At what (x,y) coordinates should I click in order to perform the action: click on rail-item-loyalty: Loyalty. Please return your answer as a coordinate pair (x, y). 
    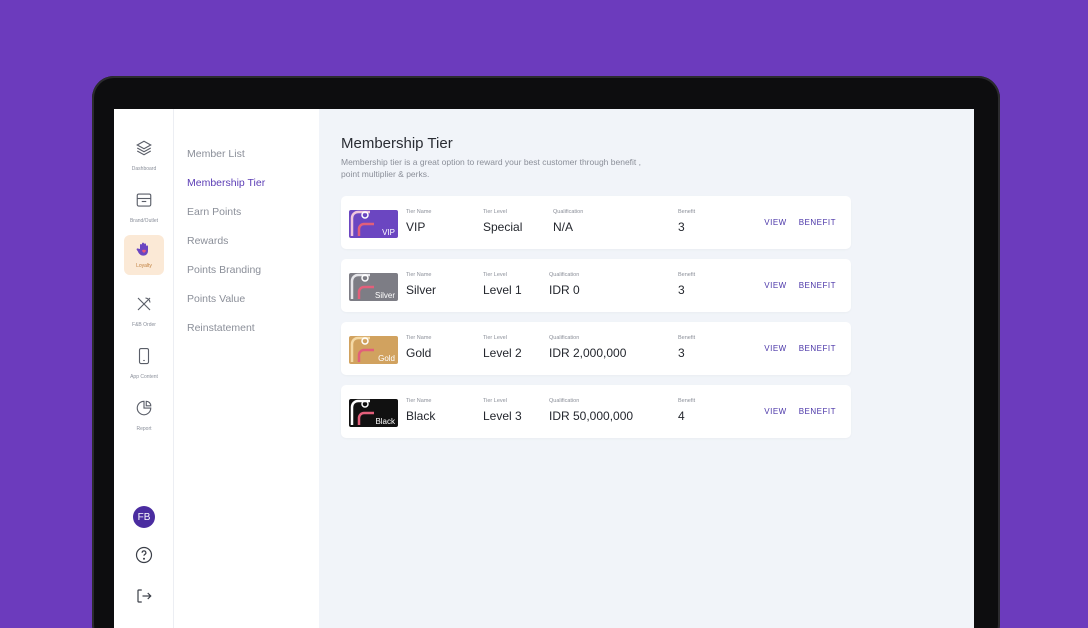
    Looking at the image, I should click on (144, 261).